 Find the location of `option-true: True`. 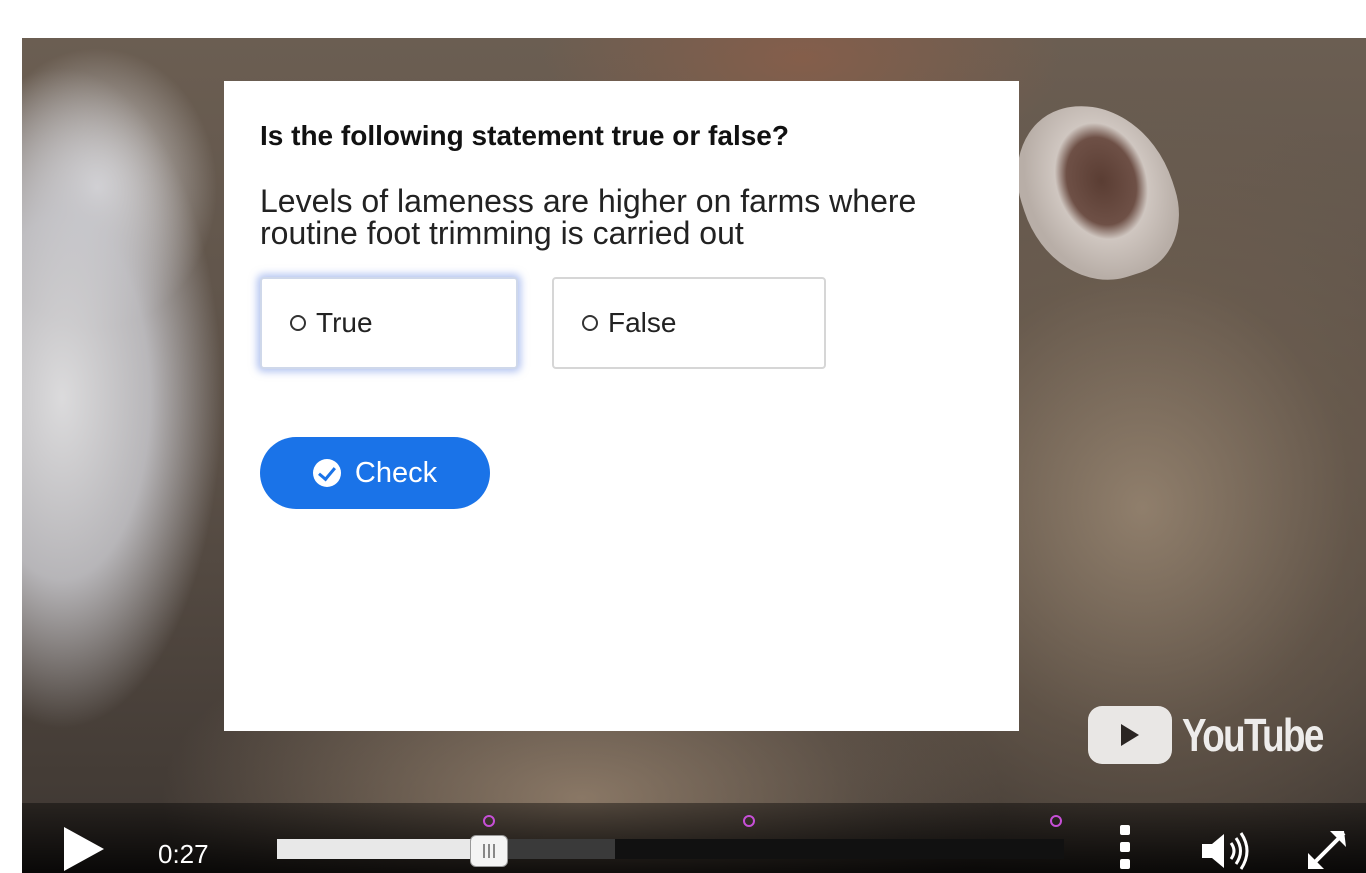

option-true: True is located at coordinates (389, 323).